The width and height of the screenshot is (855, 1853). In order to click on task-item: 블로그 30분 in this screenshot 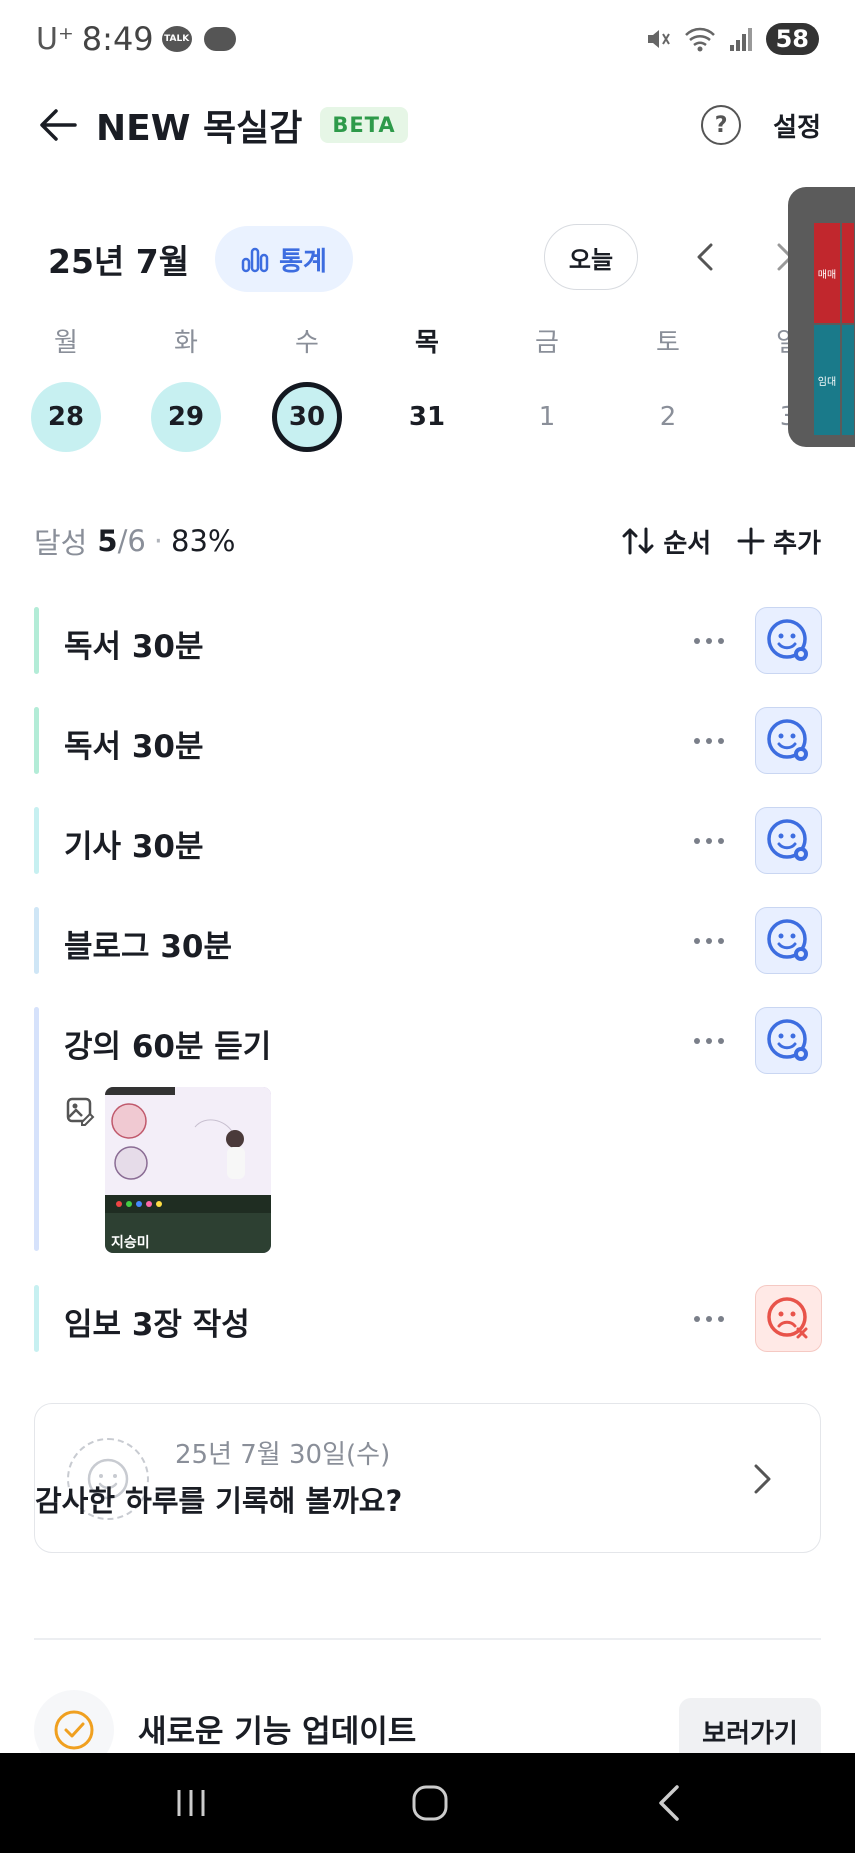, I will do `click(428, 940)`.